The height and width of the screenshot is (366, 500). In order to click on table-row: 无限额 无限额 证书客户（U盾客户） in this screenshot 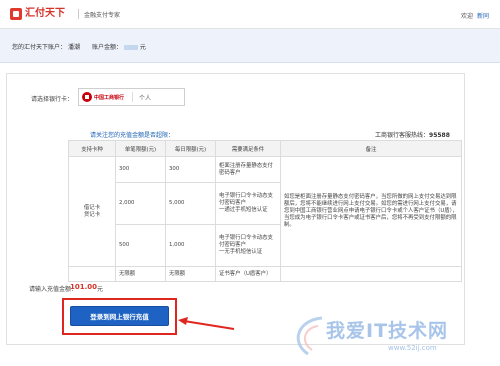, I will do `click(265, 274)`.